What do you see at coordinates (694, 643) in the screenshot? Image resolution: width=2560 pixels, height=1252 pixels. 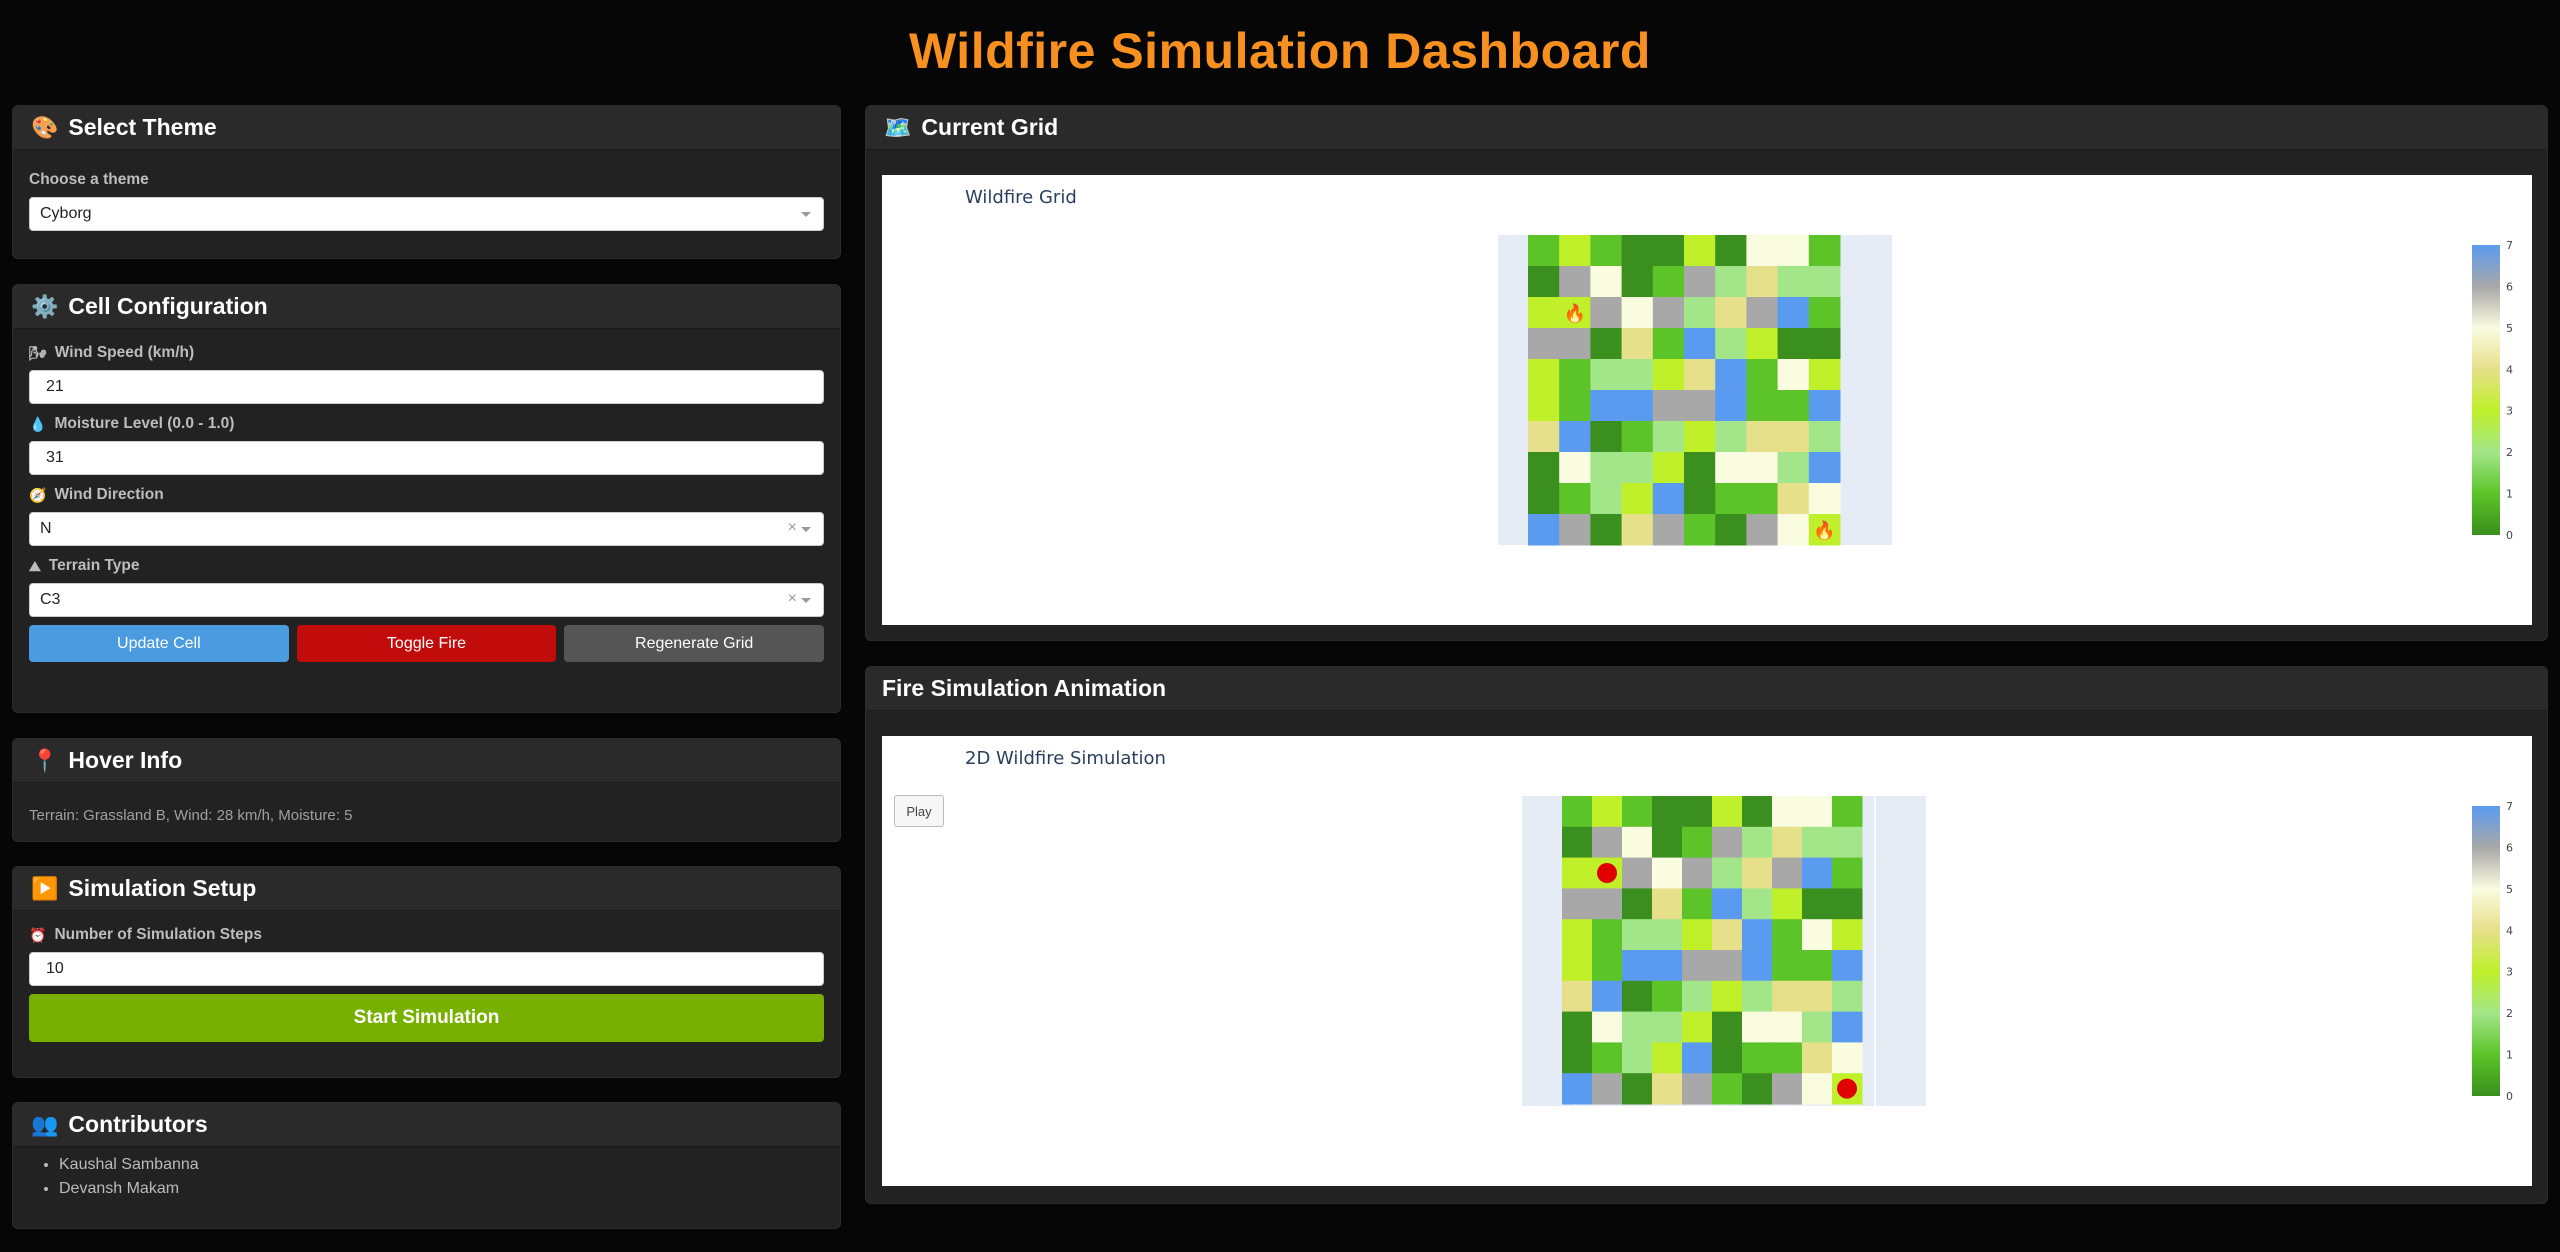 I see `regenerate-grid-button: Regenerate Grid` at bounding box center [694, 643].